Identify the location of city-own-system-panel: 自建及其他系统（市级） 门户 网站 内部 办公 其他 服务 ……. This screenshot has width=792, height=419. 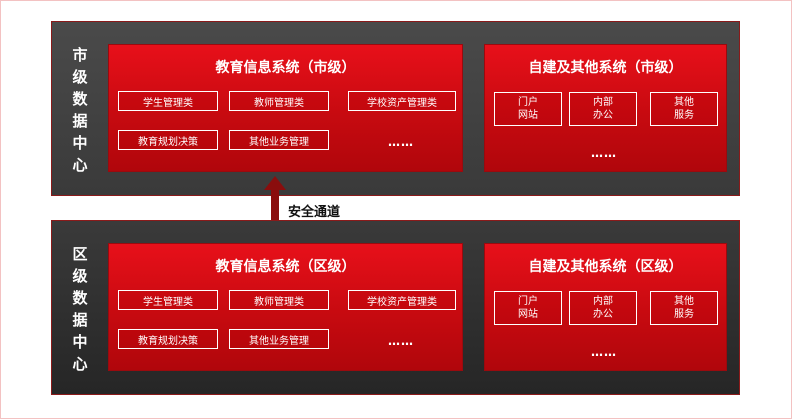
(605, 108).